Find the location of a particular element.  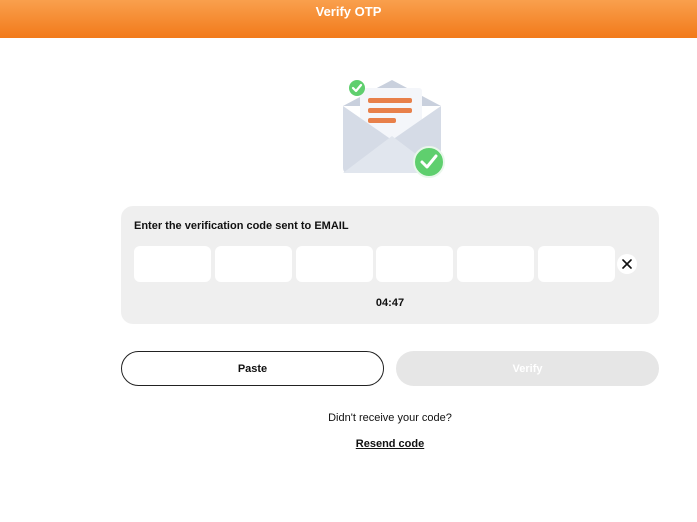

clear-otp-button is located at coordinates (627, 264).